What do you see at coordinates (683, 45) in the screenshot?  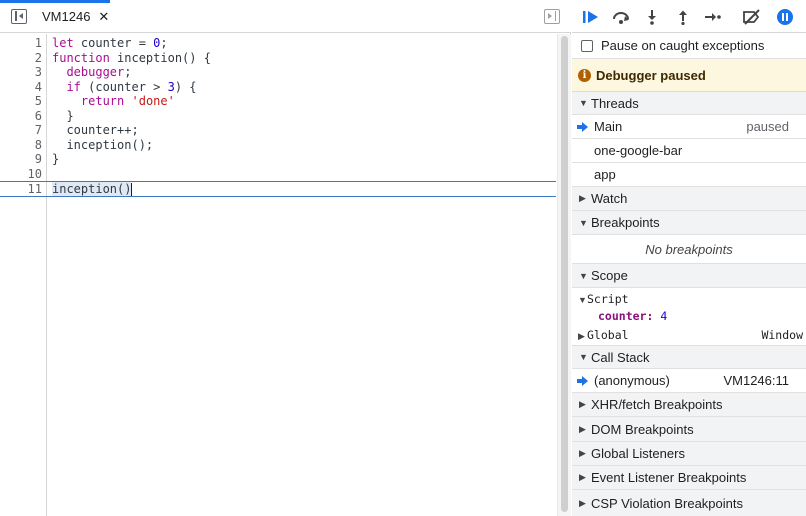 I see `pause-on-caught-label: Pause on caught exceptions` at bounding box center [683, 45].